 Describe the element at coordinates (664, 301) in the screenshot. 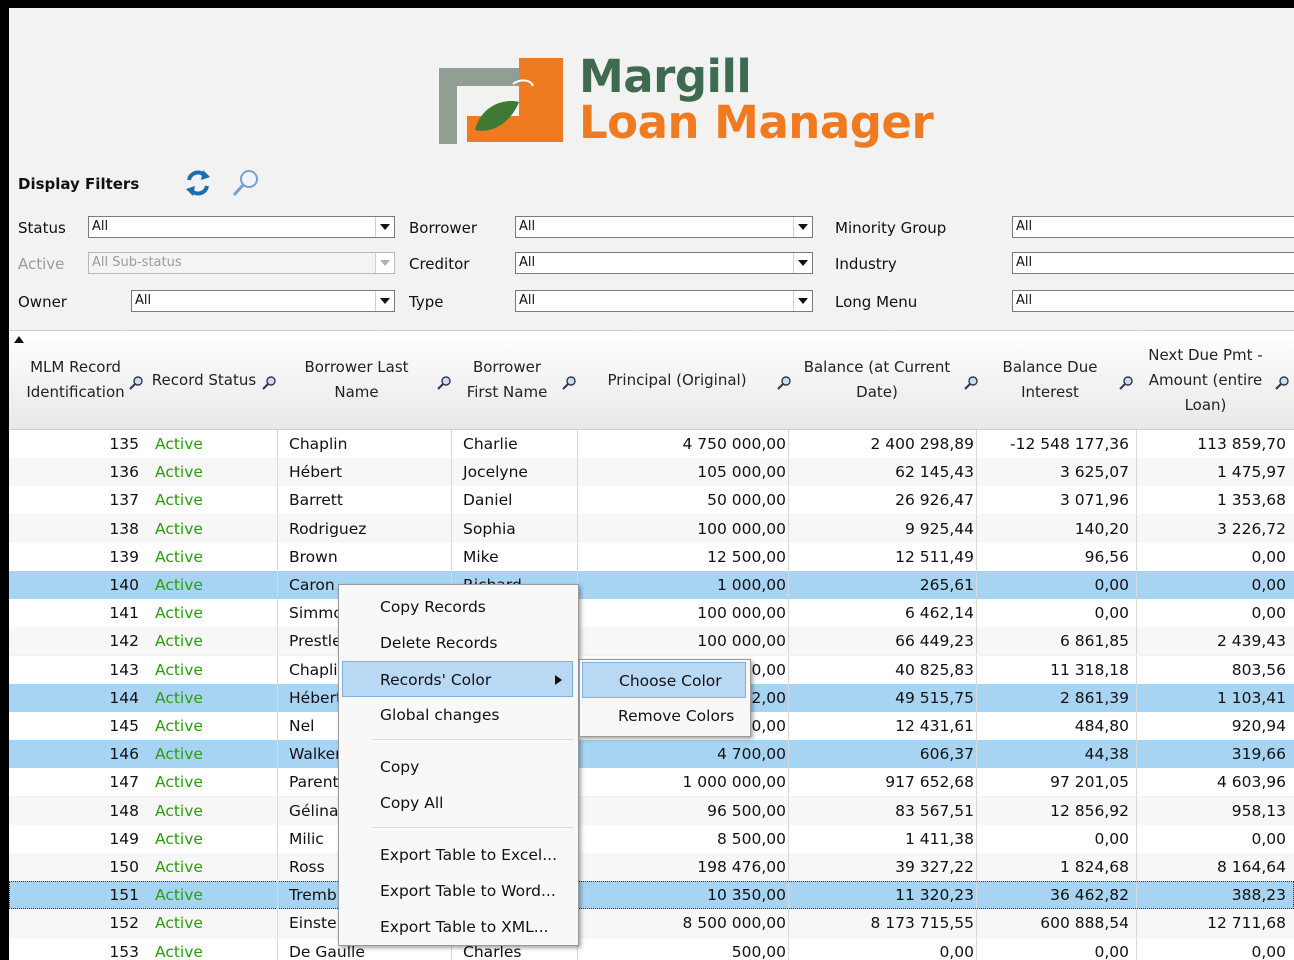

I see `type-filter-select: All` at that location.